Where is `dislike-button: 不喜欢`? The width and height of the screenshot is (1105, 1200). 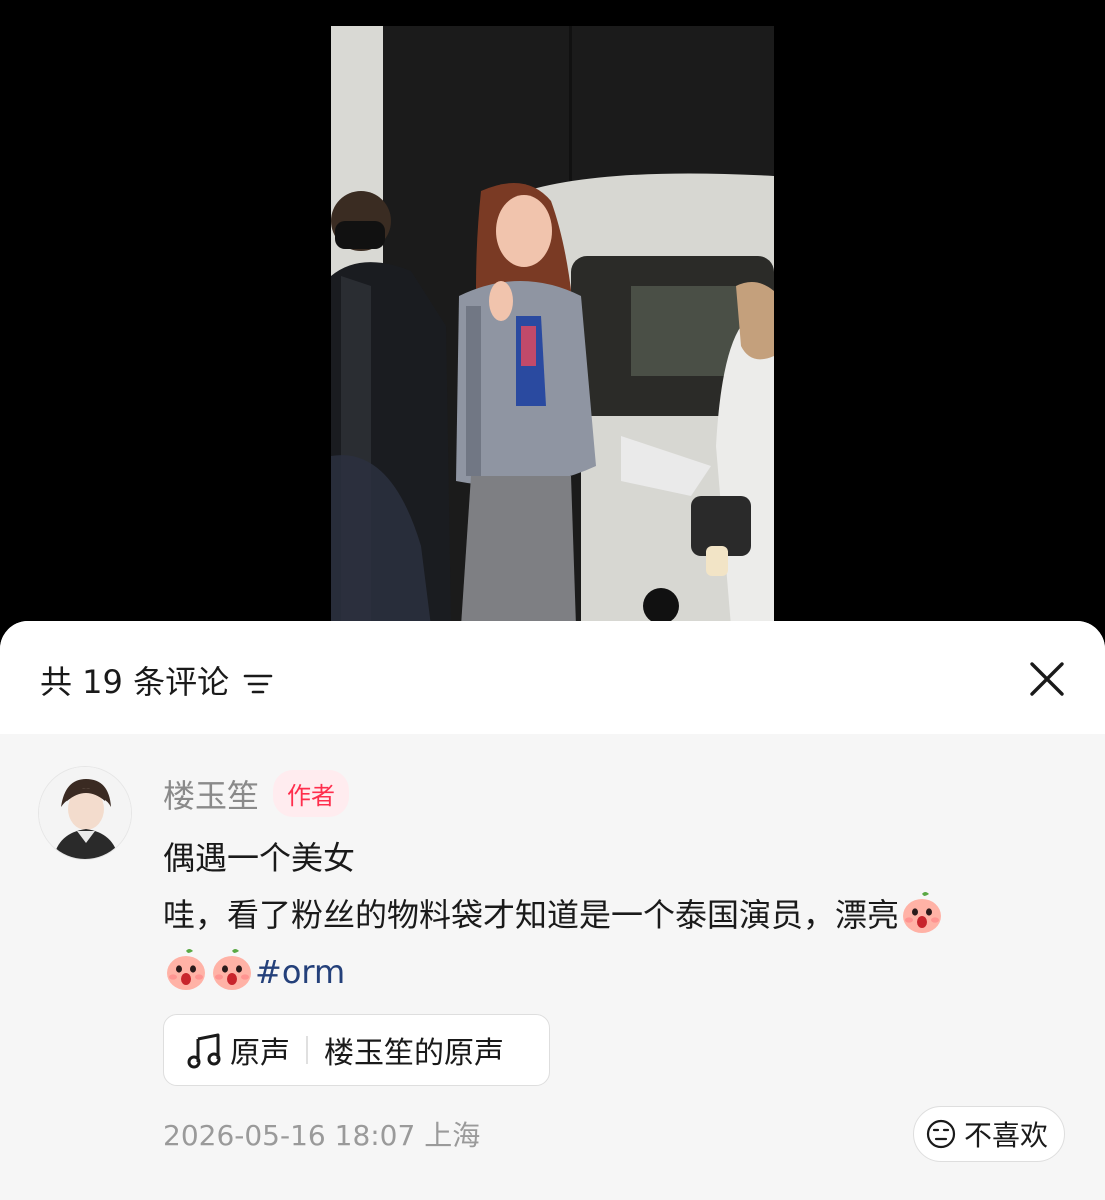
dislike-button: 不喜欢 is located at coordinates (988, 1134).